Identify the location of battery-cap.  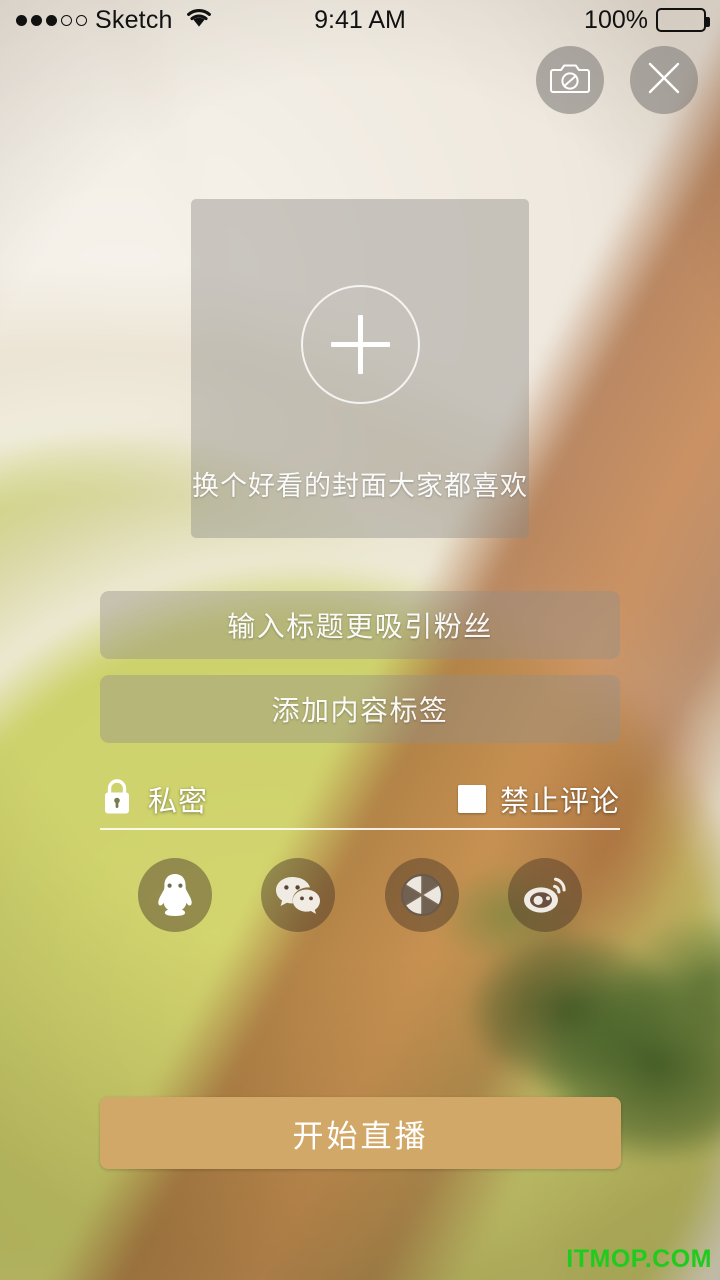
(708, 22).